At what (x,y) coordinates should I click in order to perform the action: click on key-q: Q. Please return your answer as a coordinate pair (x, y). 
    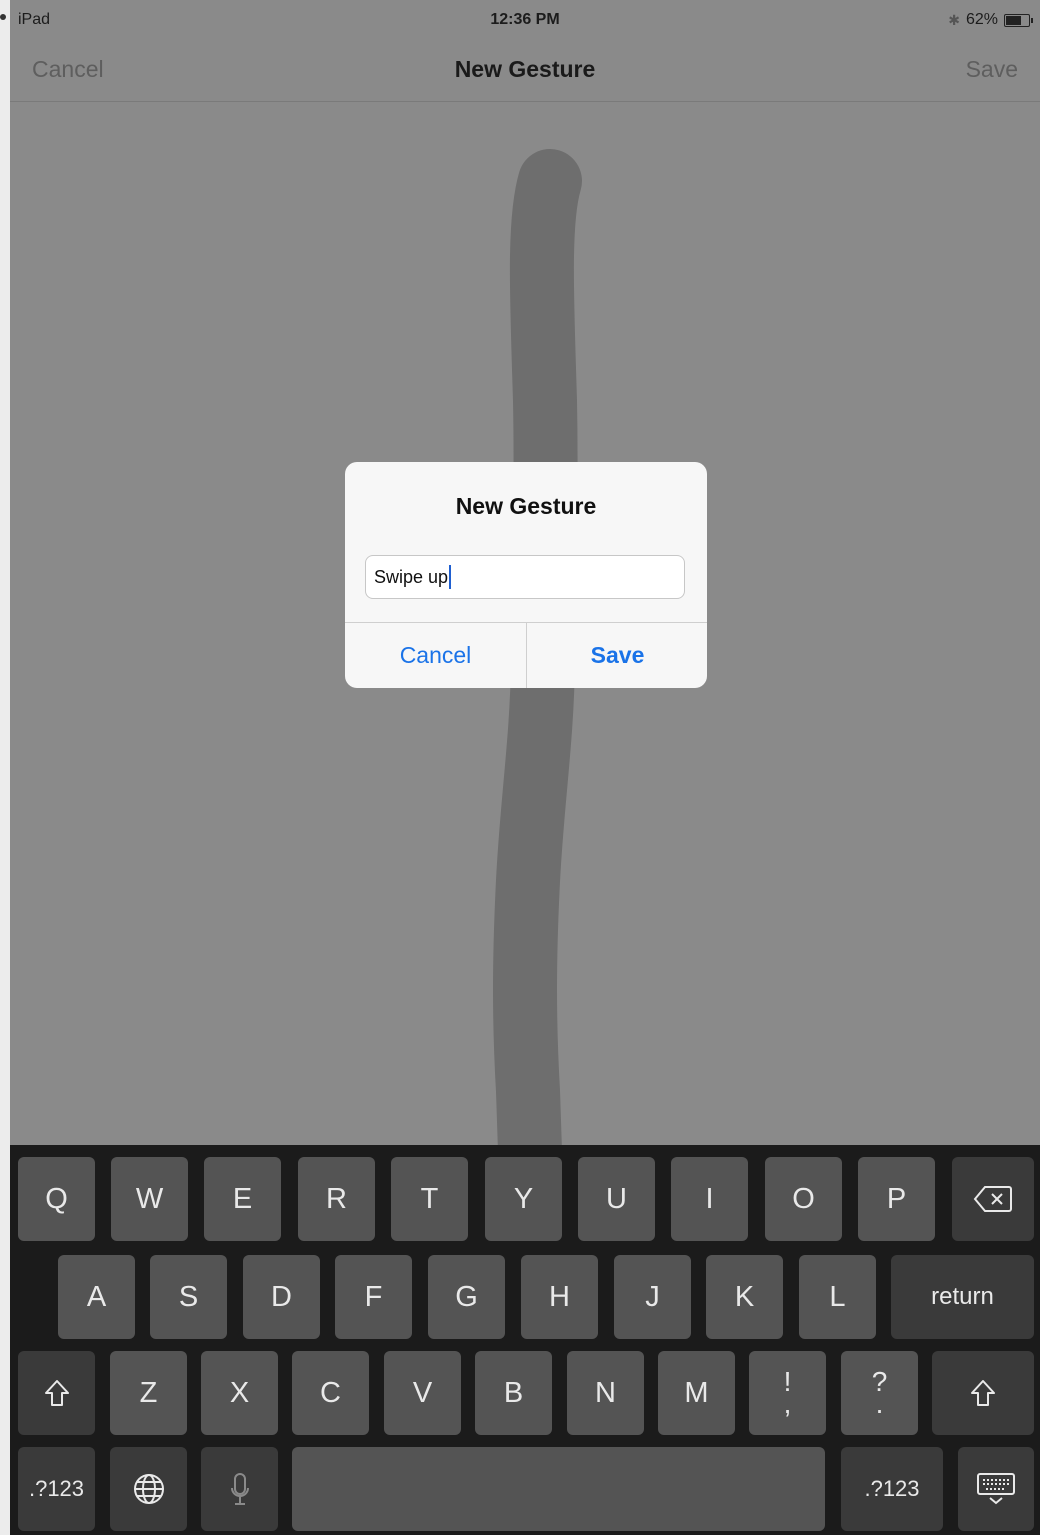
    Looking at the image, I should click on (56, 1199).